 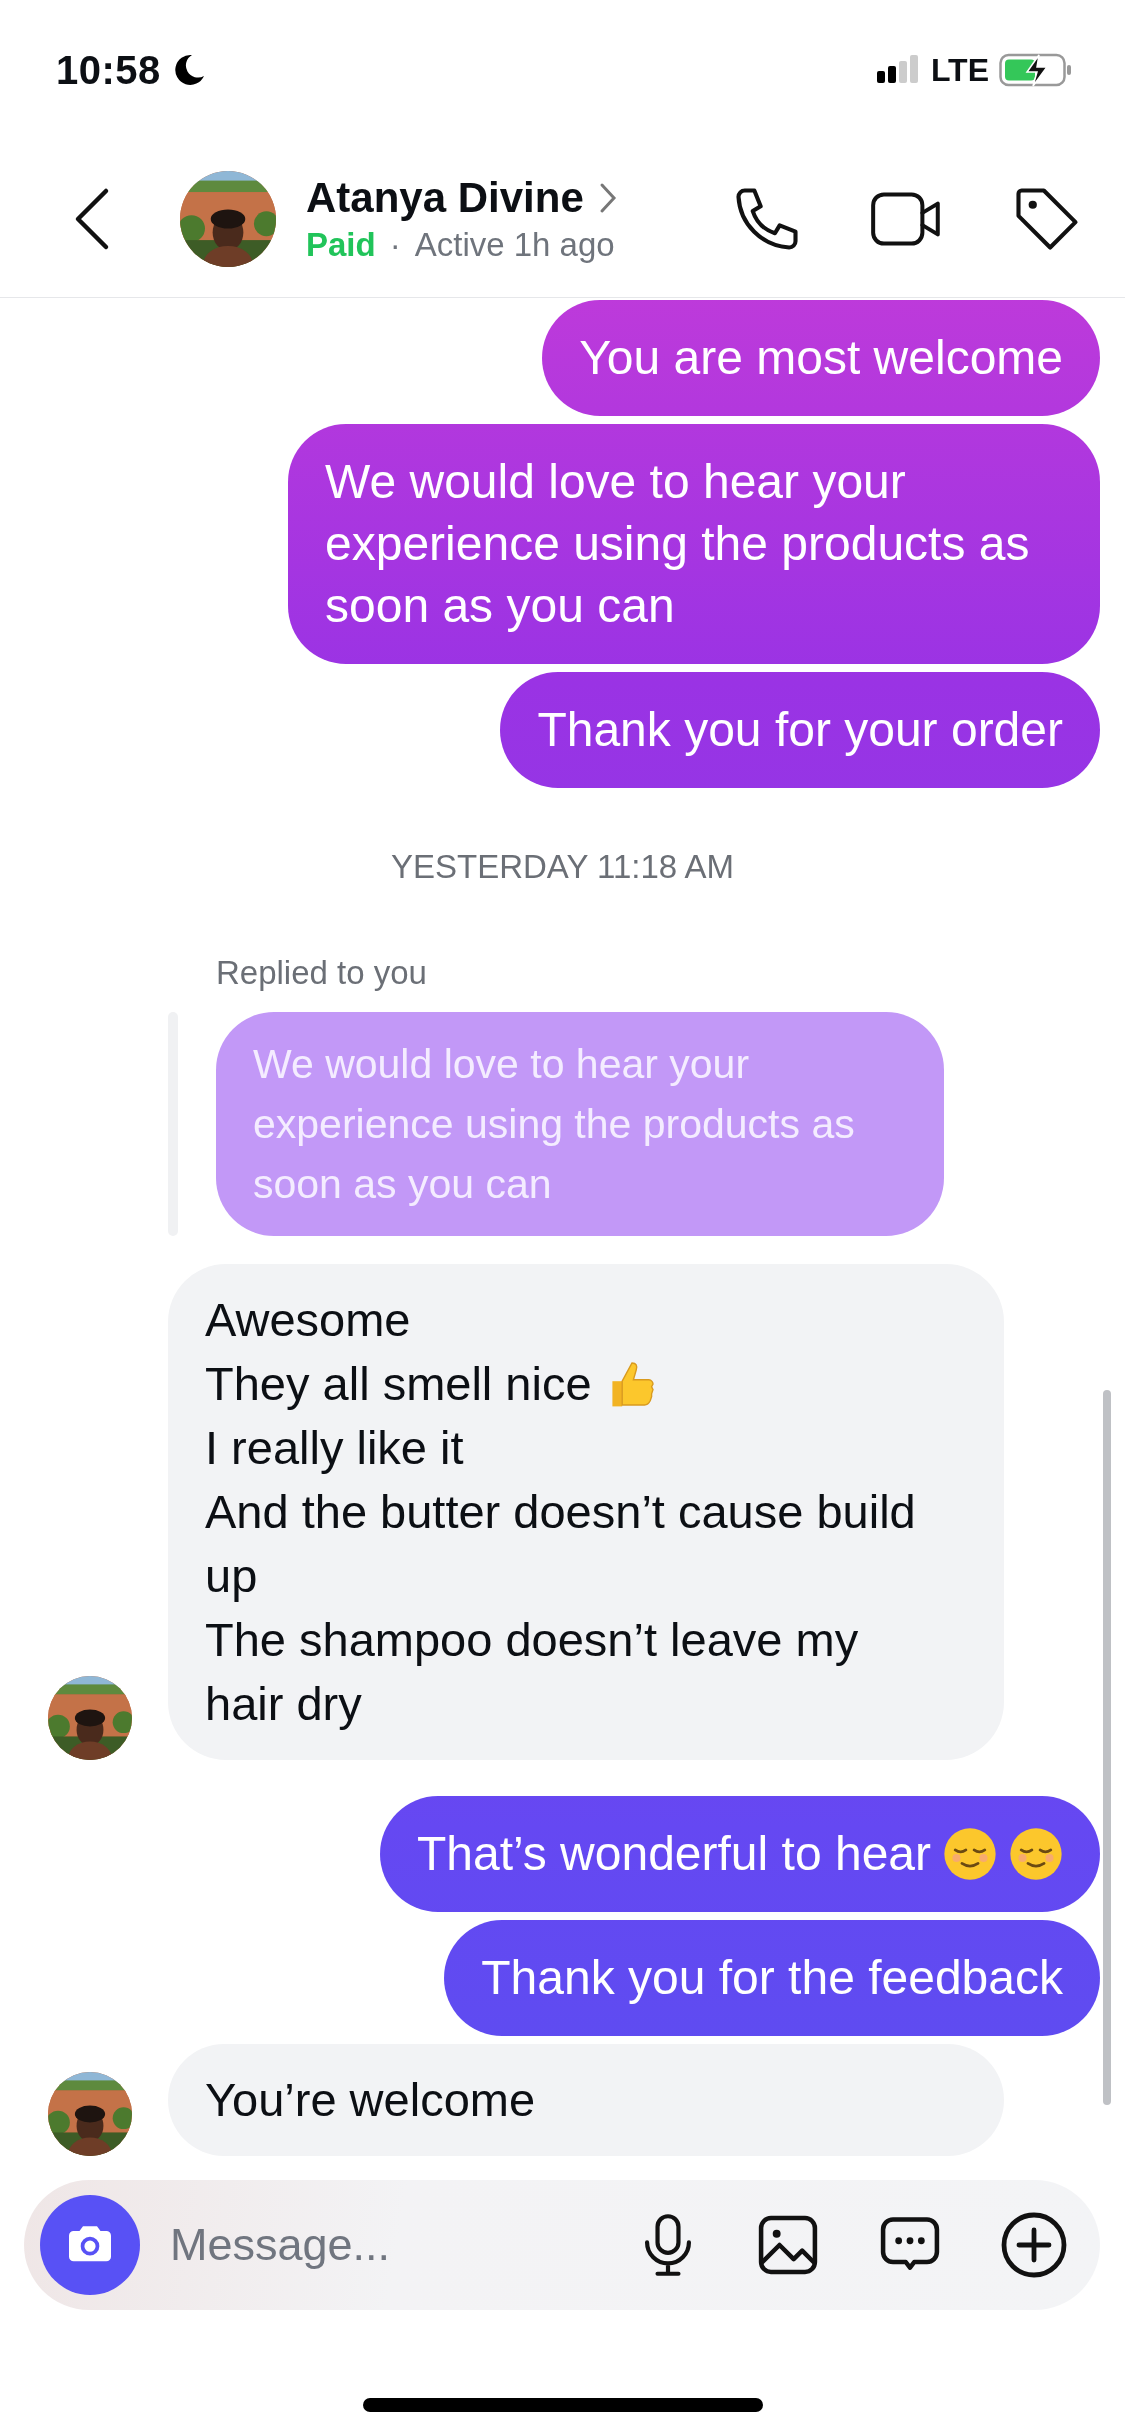 I want to click on message-text: Thank you for your order, so click(x=800, y=730).